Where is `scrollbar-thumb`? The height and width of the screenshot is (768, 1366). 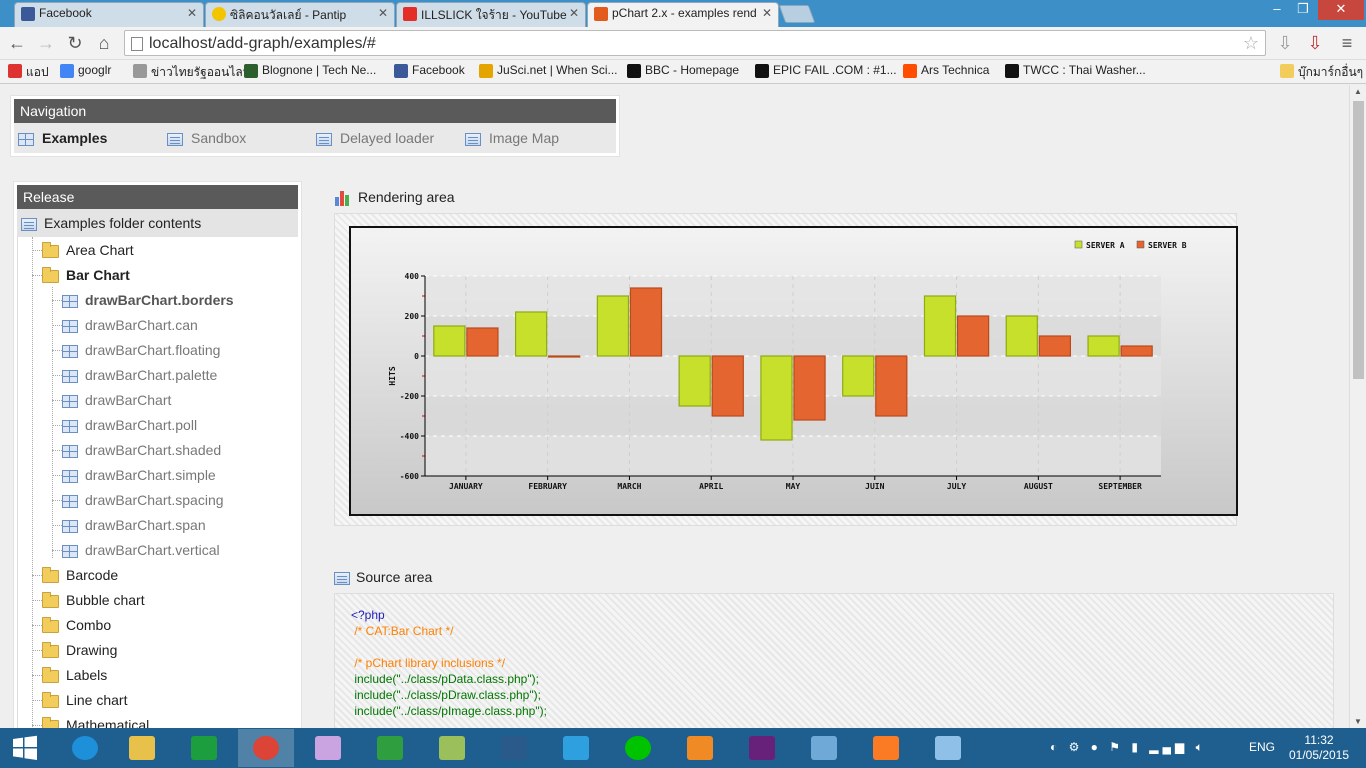
scrollbar-thumb is located at coordinates (1358, 240).